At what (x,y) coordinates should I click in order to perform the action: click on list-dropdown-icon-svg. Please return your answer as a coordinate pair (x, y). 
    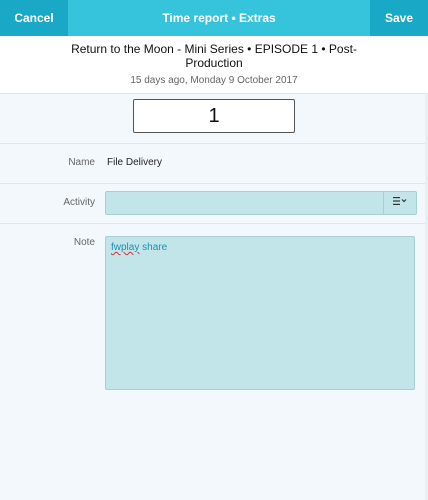
    Looking at the image, I should click on (400, 201).